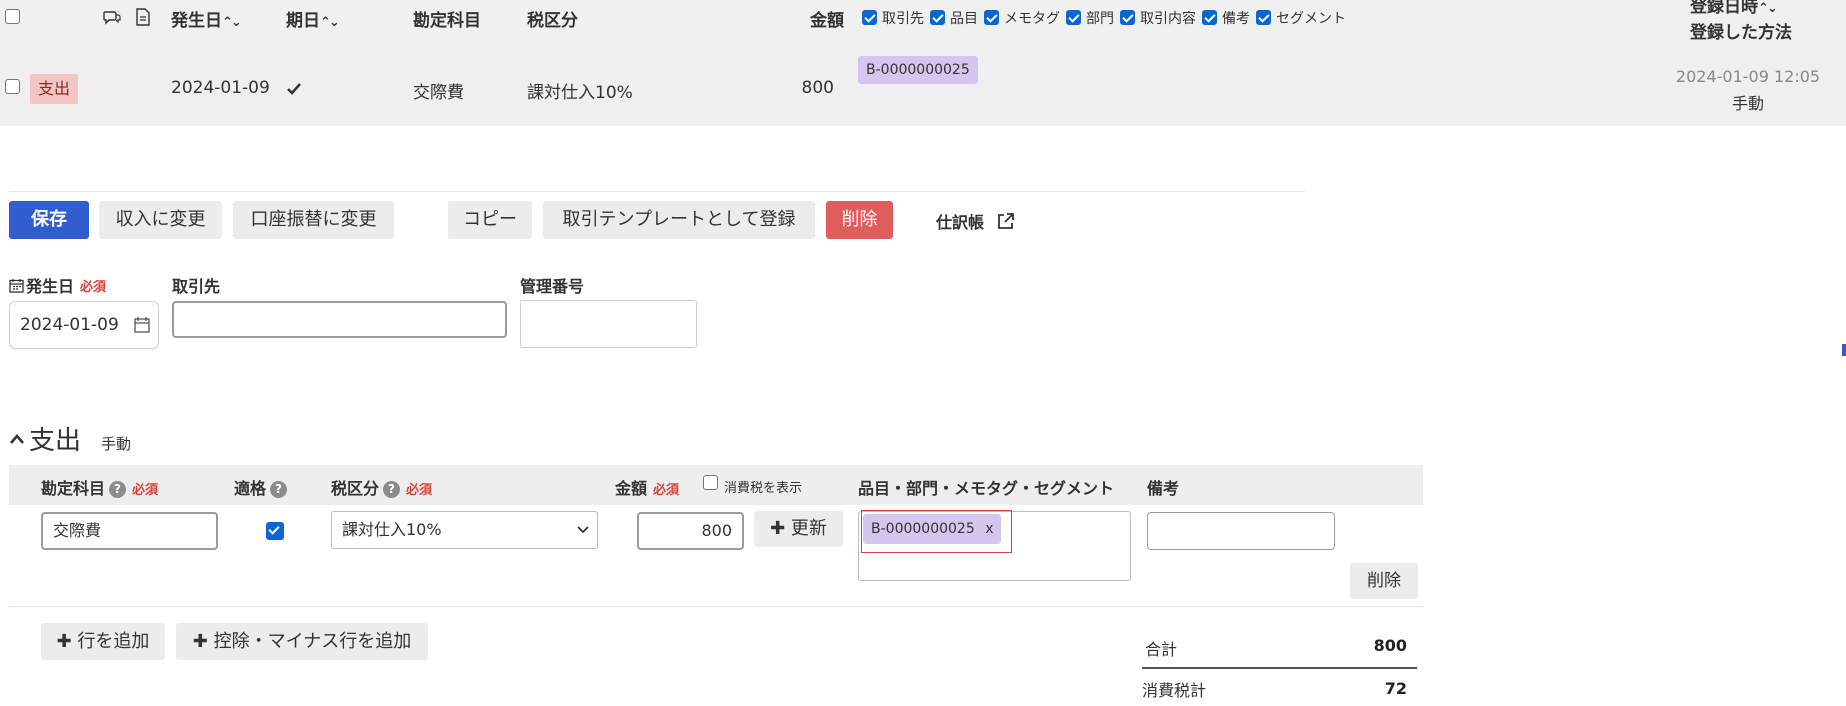  Describe the element at coordinates (986, 488) in the screenshot. I see `col-tags-header: 品目・部門・メモタグ・セグメント` at that location.